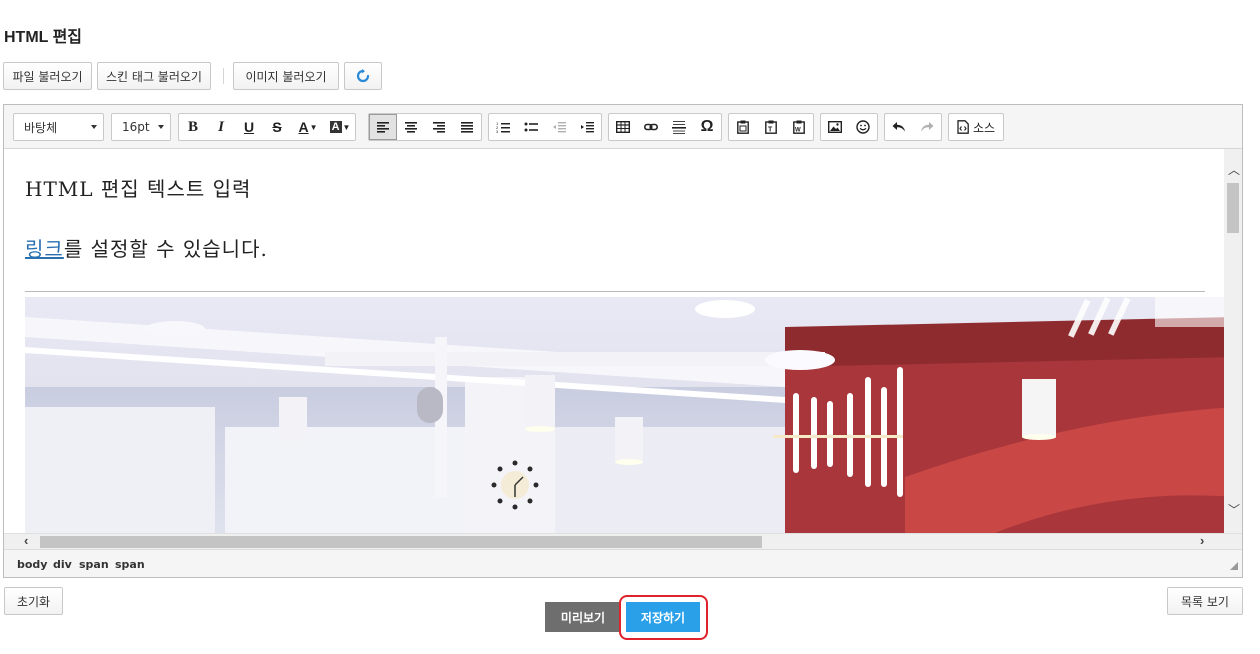  I want to click on font-family-select: 바탕체, so click(58, 127).